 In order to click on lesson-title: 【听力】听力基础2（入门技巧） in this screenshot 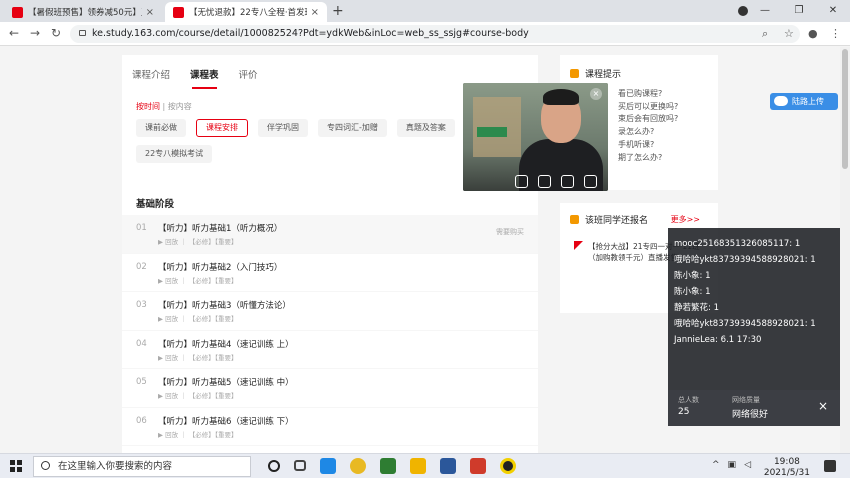, I will do `click(220, 267)`.